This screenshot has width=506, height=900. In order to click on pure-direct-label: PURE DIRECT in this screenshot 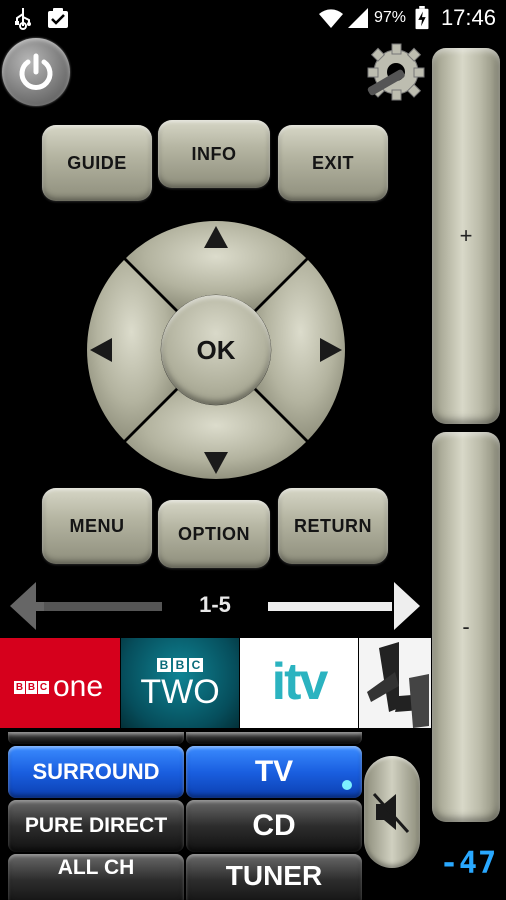, I will do `click(96, 825)`.